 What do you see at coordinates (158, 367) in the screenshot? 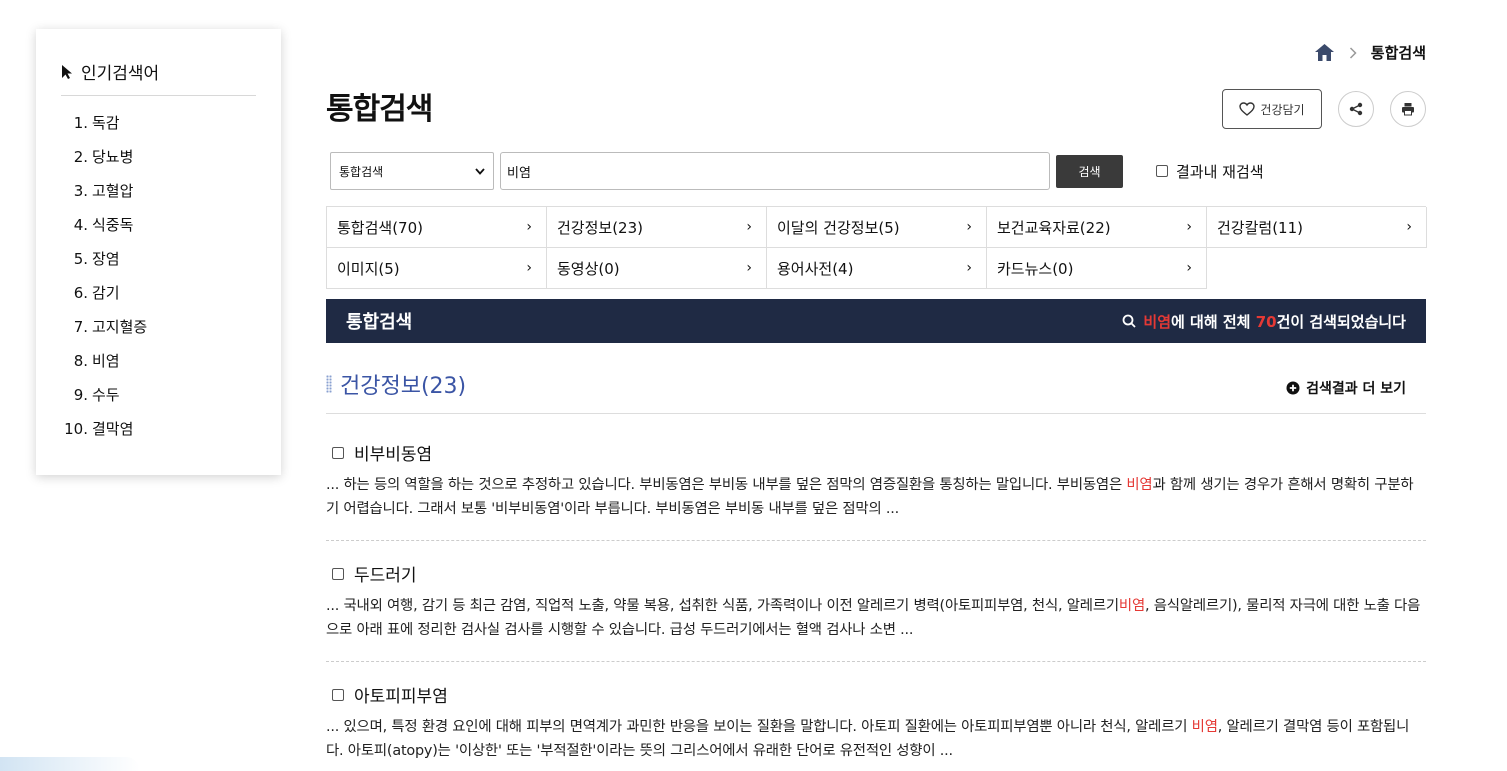
I see `popular-keyword-item: 8. 비염` at bounding box center [158, 367].